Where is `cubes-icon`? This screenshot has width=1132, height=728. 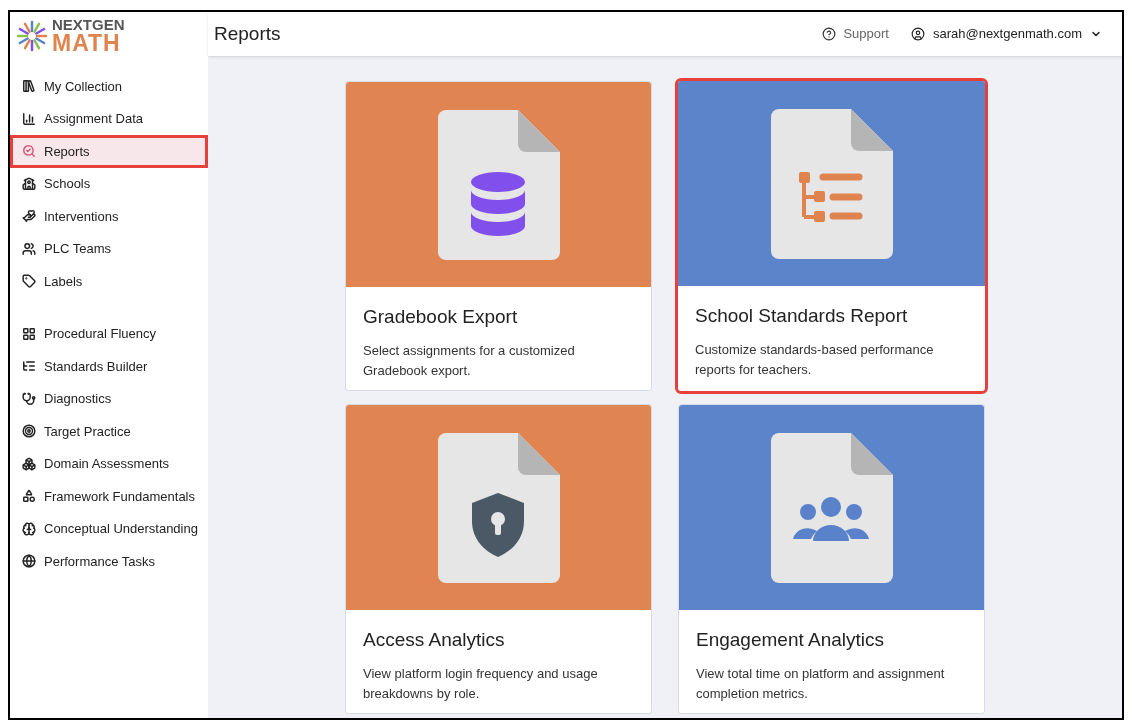 cubes-icon is located at coordinates (29, 463).